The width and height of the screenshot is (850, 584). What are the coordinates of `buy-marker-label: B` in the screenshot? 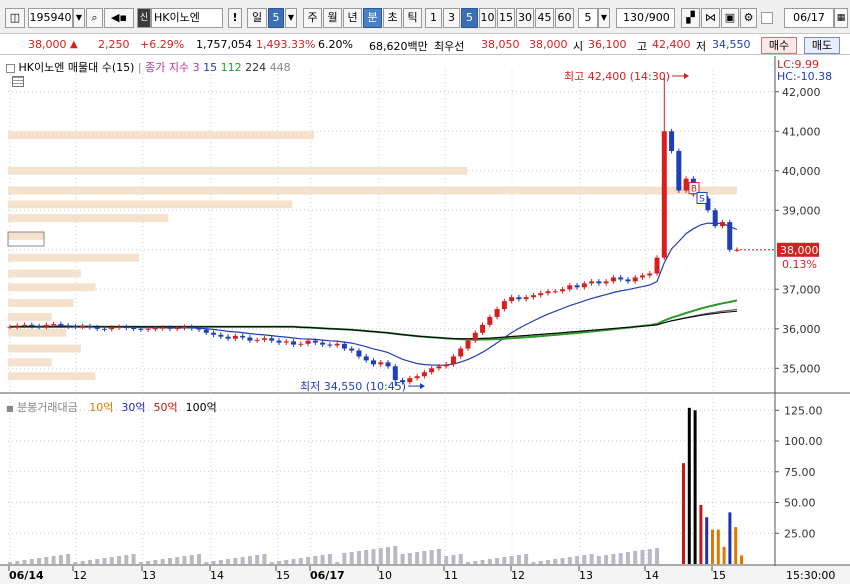 It's located at (694, 190).